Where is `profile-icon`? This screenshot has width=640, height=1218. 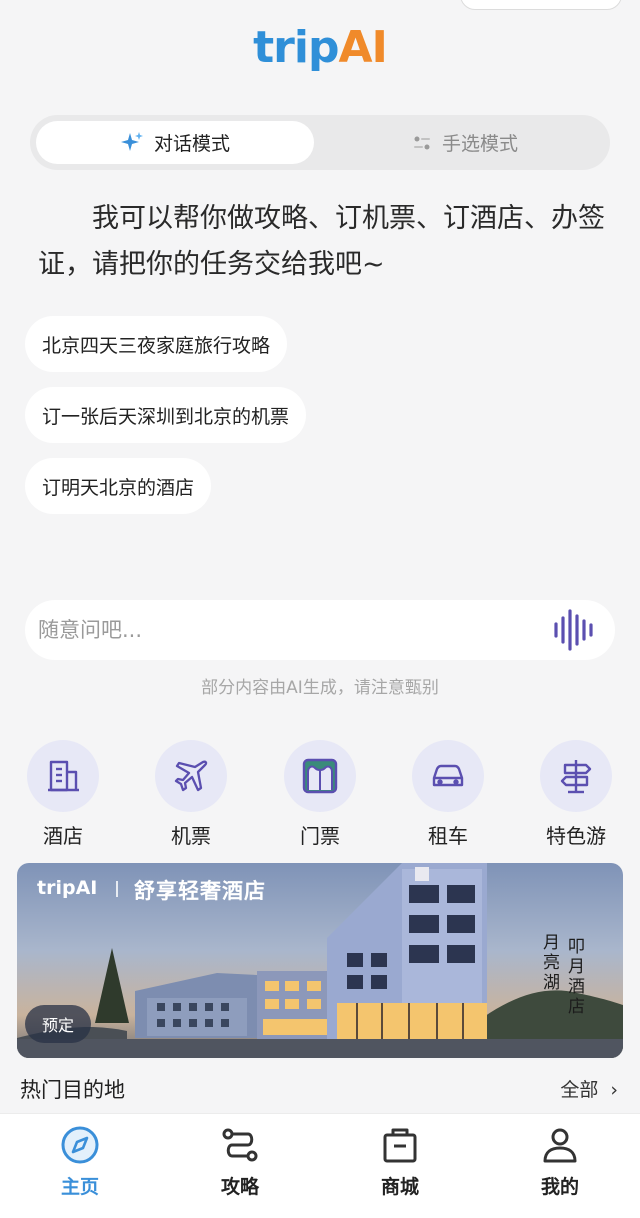 profile-icon is located at coordinates (560, 1145).